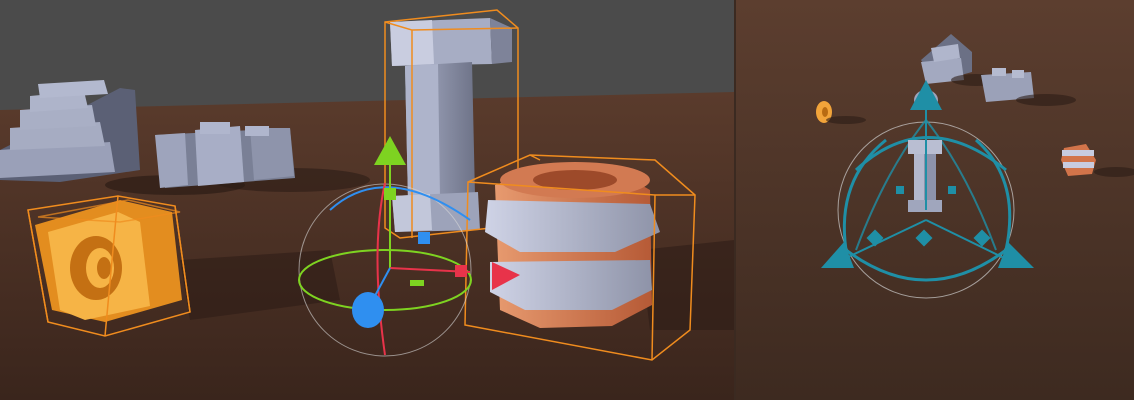 The image size is (1134, 400). Describe the element at coordinates (572, 245) in the screenshot. I see `barrel-object` at that location.